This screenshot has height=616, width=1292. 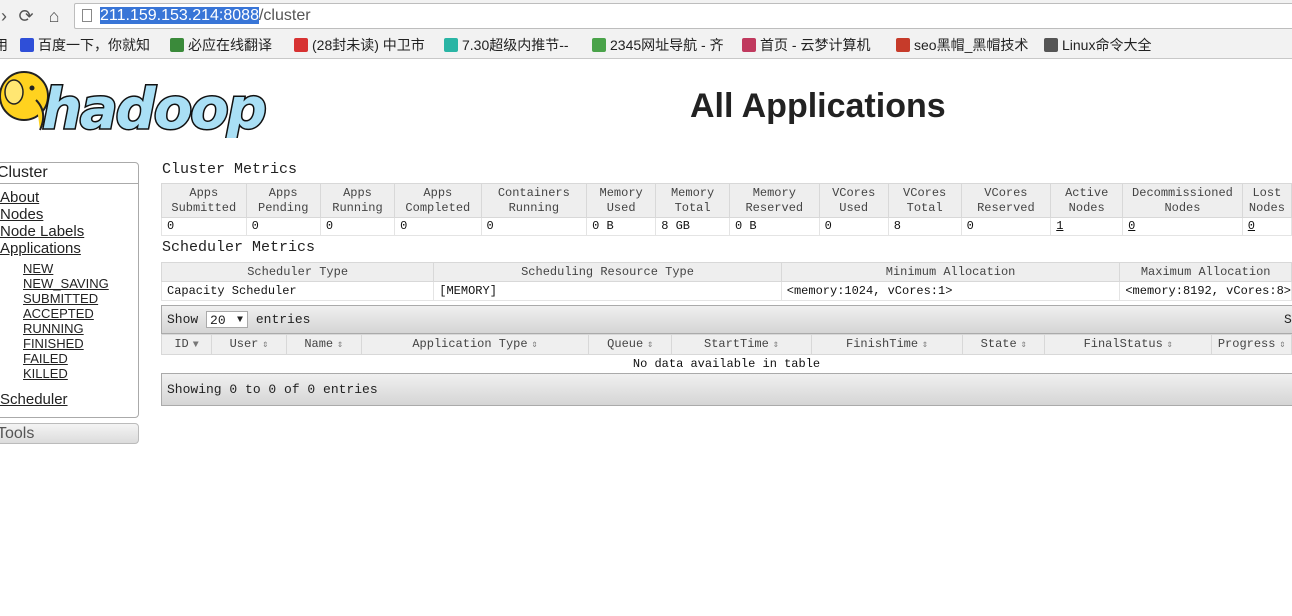 I want to click on header-line-2: Total, so click(x=924, y=207).